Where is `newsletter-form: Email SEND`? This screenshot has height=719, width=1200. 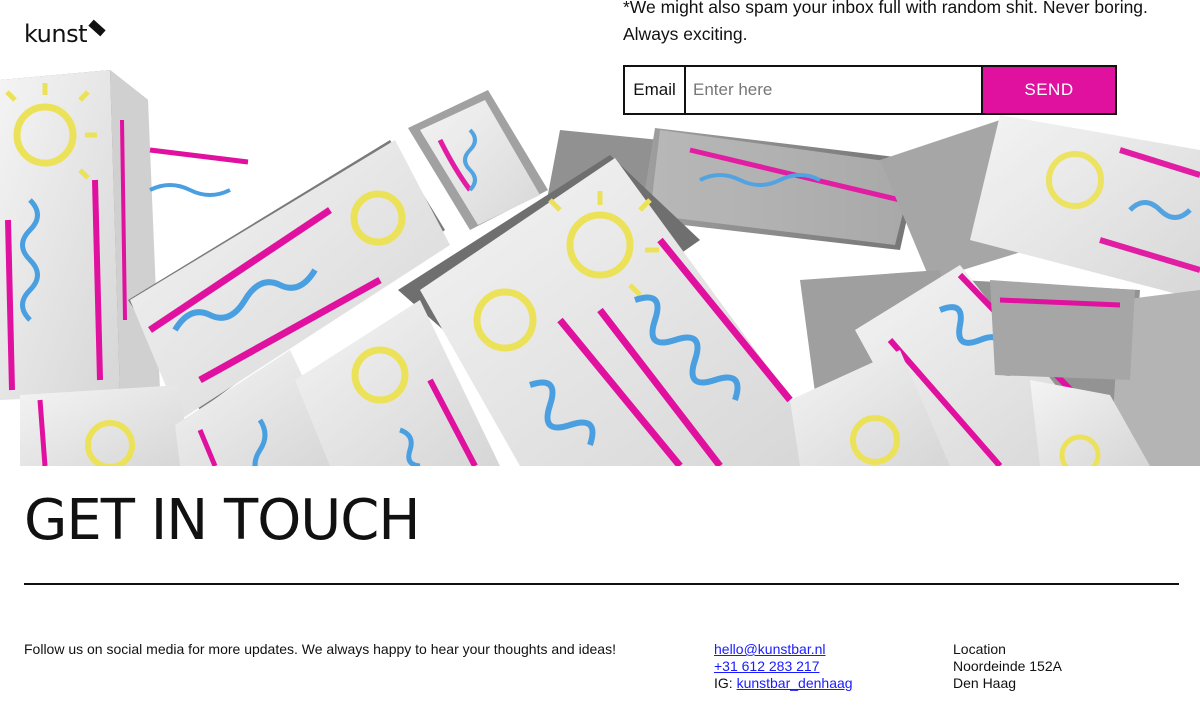
newsletter-form: Email SEND is located at coordinates (870, 90).